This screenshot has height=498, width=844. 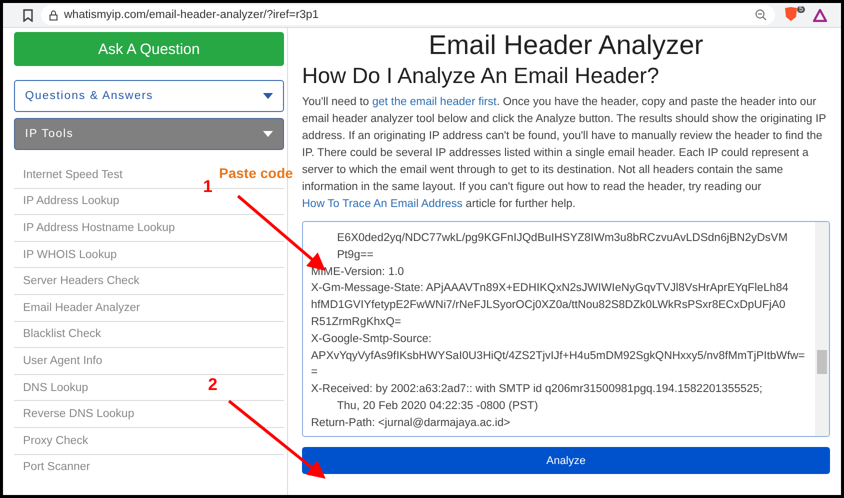 I want to click on section-heading: How Do I Analyze An Email Header?, so click(x=481, y=76).